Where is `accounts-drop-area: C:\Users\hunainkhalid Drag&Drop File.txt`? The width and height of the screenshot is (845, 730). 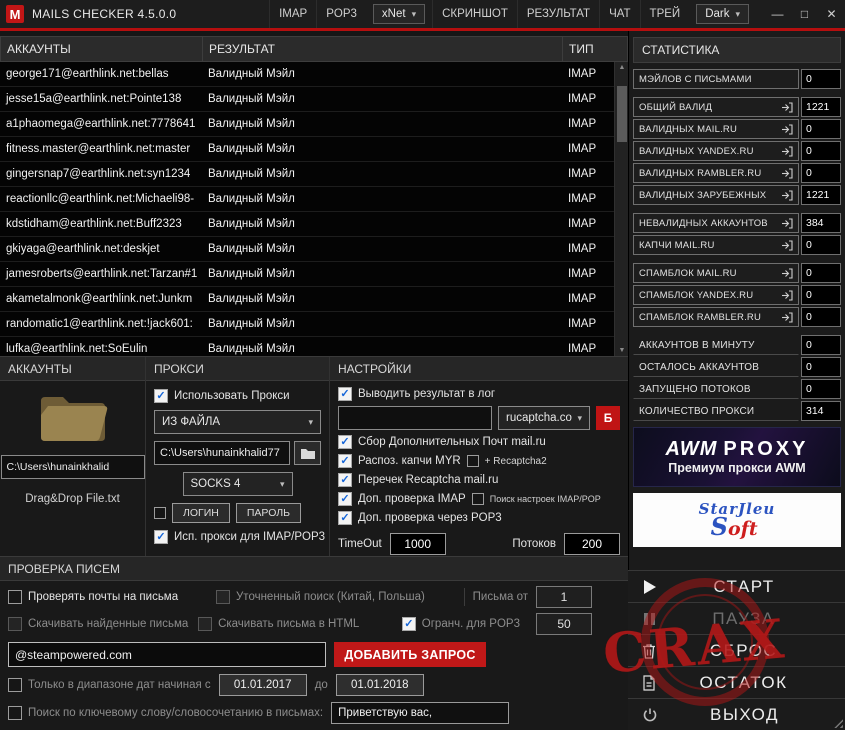 accounts-drop-area: C:\Users\hunainkhalid Drag&Drop File.txt is located at coordinates (72, 468).